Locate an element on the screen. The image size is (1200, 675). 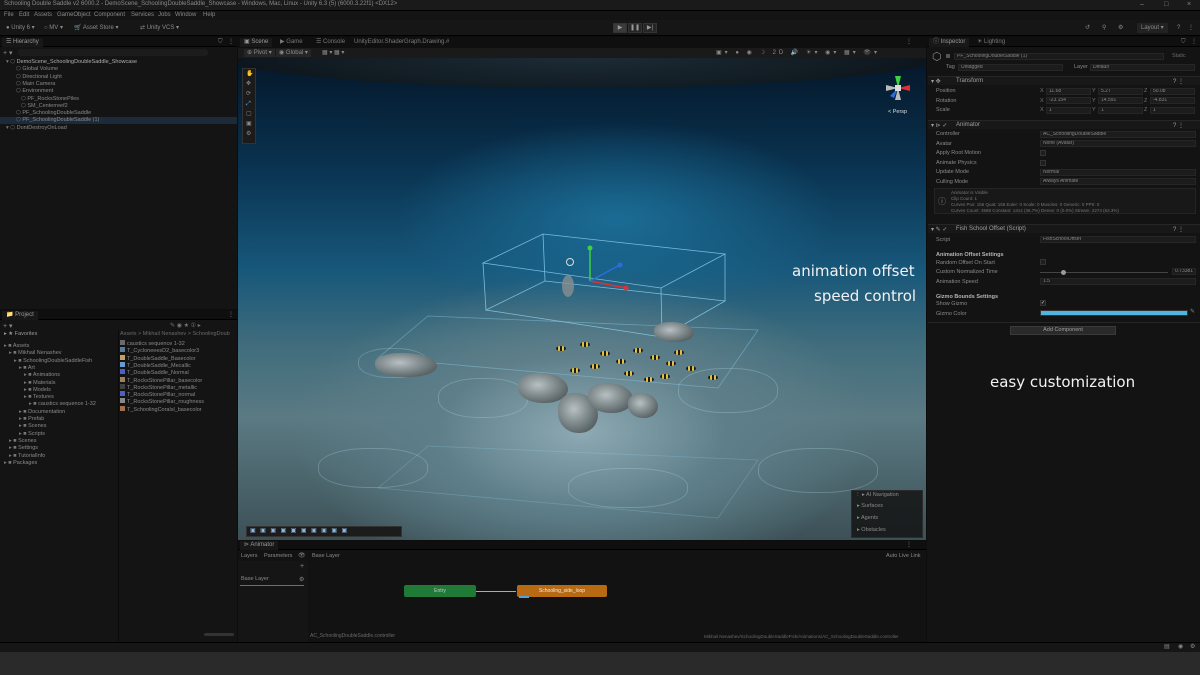
transform-x-field: 11.68 is located at coordinates (1068, 91).